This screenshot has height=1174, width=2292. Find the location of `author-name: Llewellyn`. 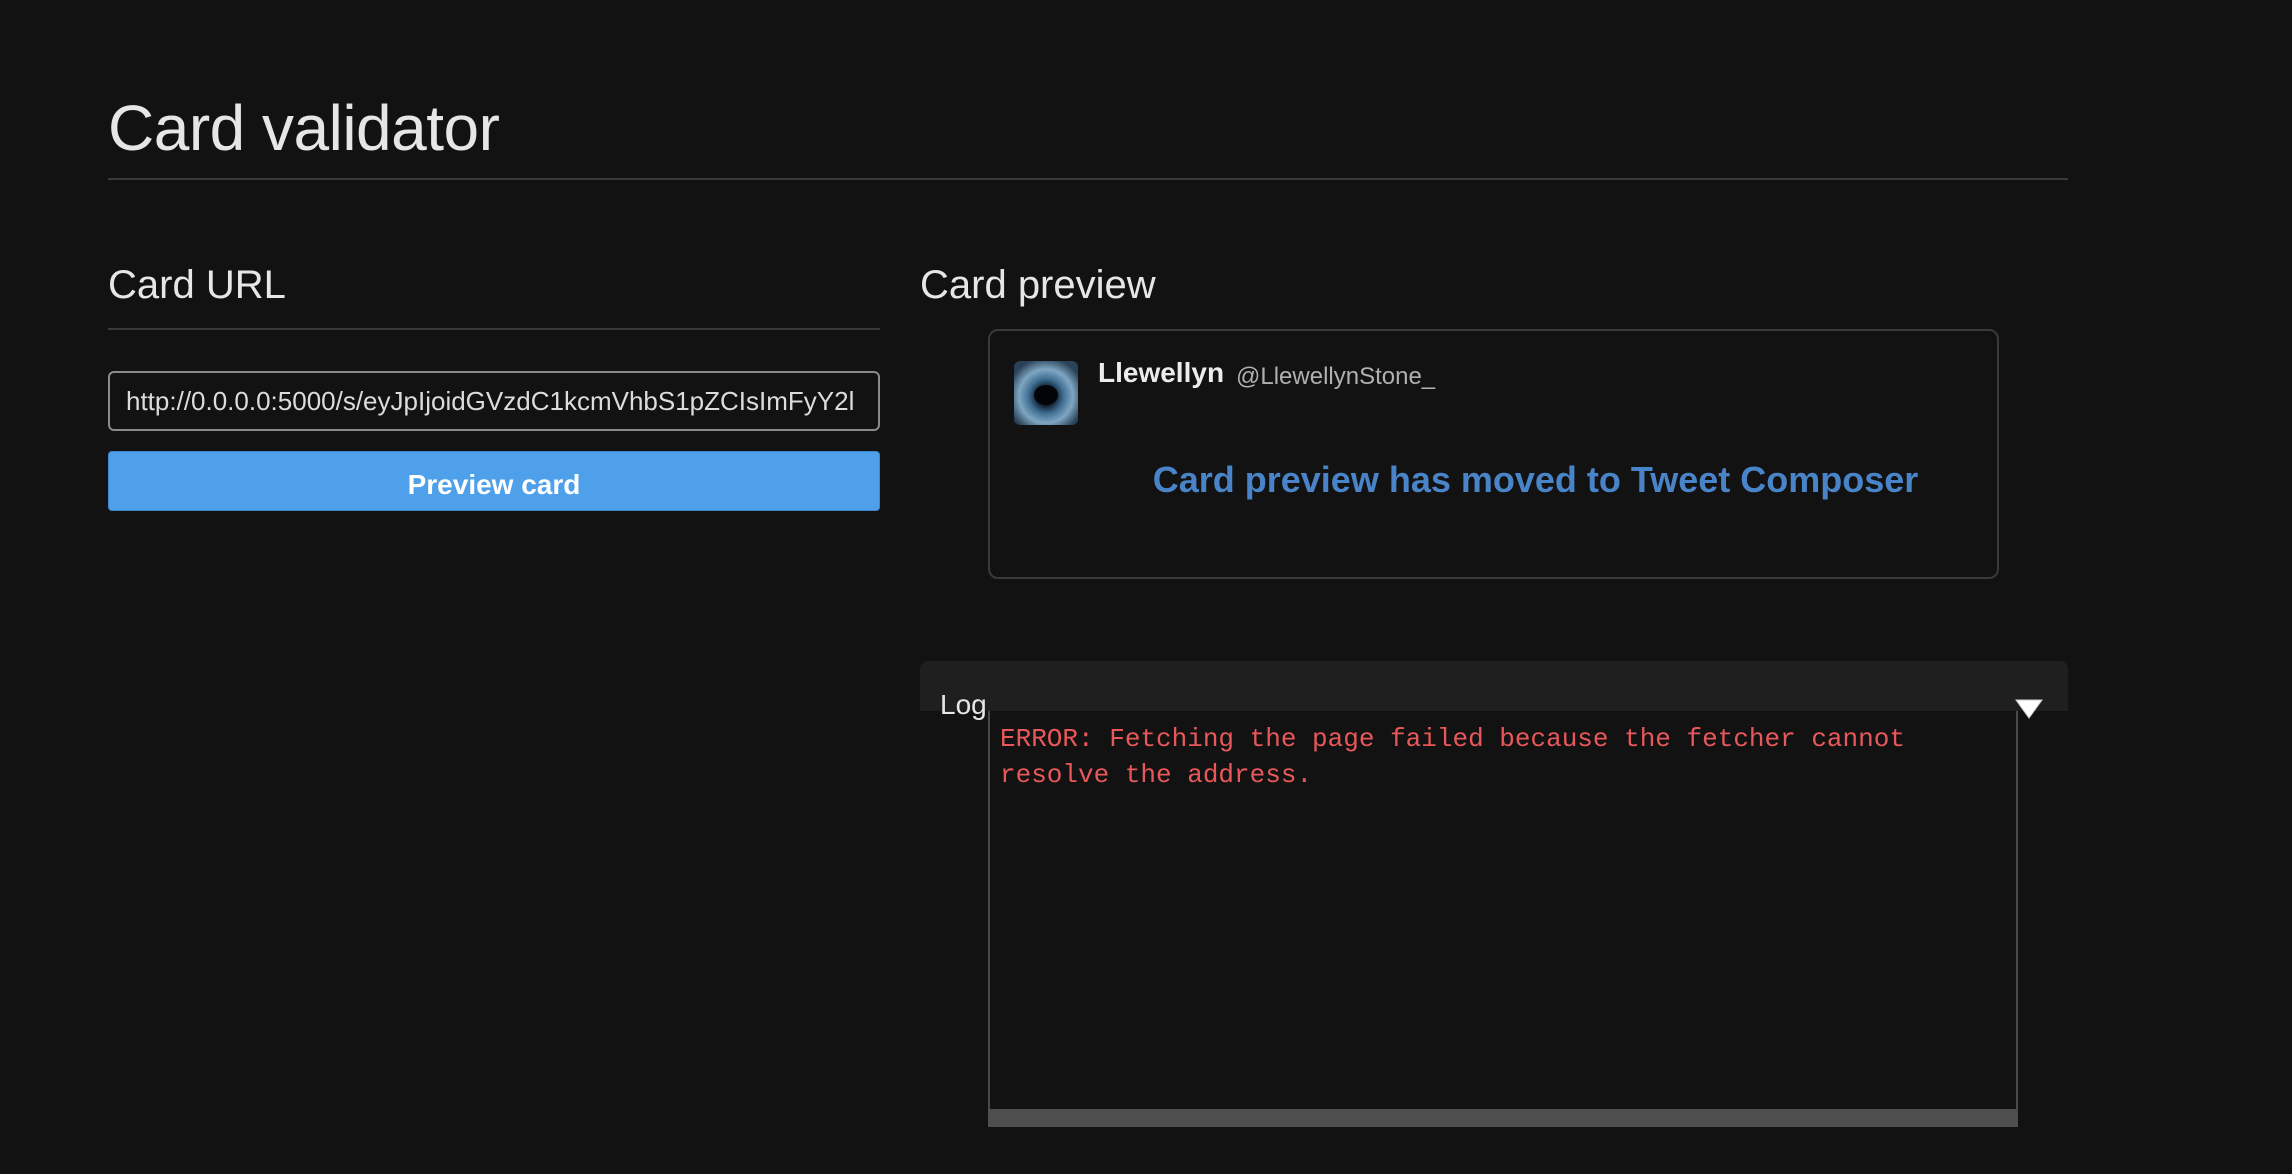

author-name: Llewellyn is located at coordinates (1161, 373).